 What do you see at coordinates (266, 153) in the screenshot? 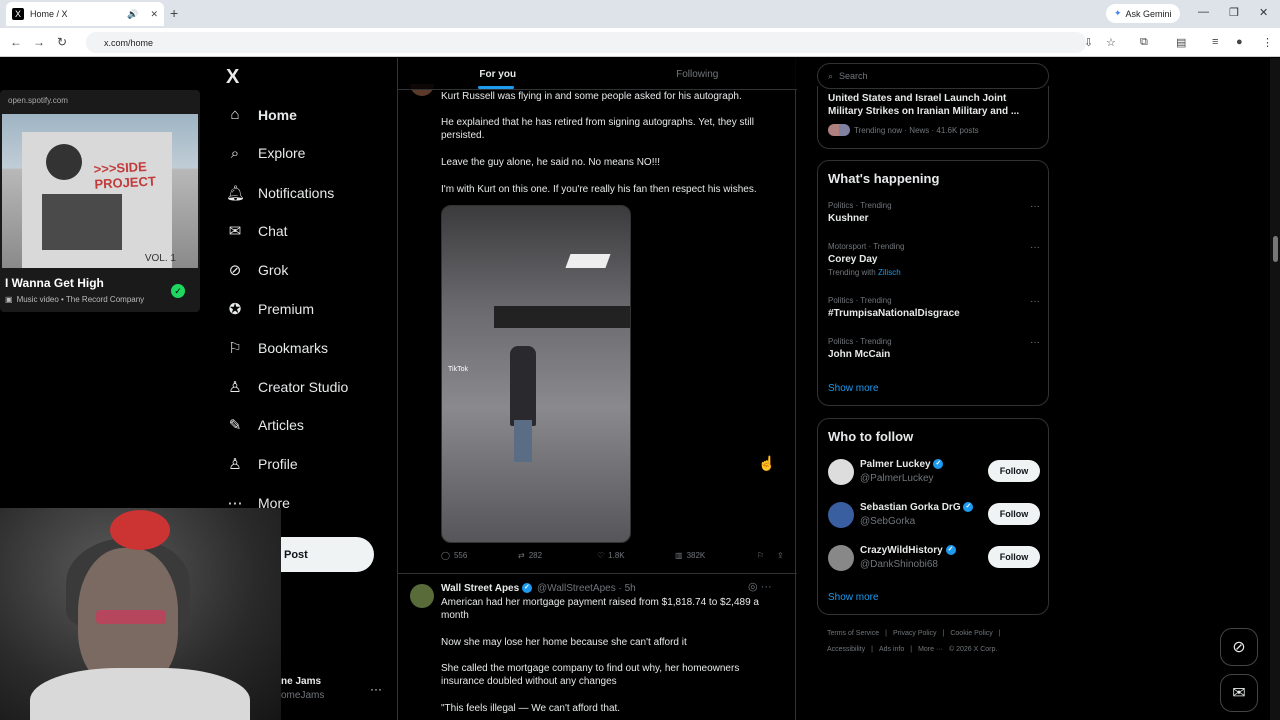
I see `nav-item-explore: ⌕ Explore` at bounding box center [266, 153].